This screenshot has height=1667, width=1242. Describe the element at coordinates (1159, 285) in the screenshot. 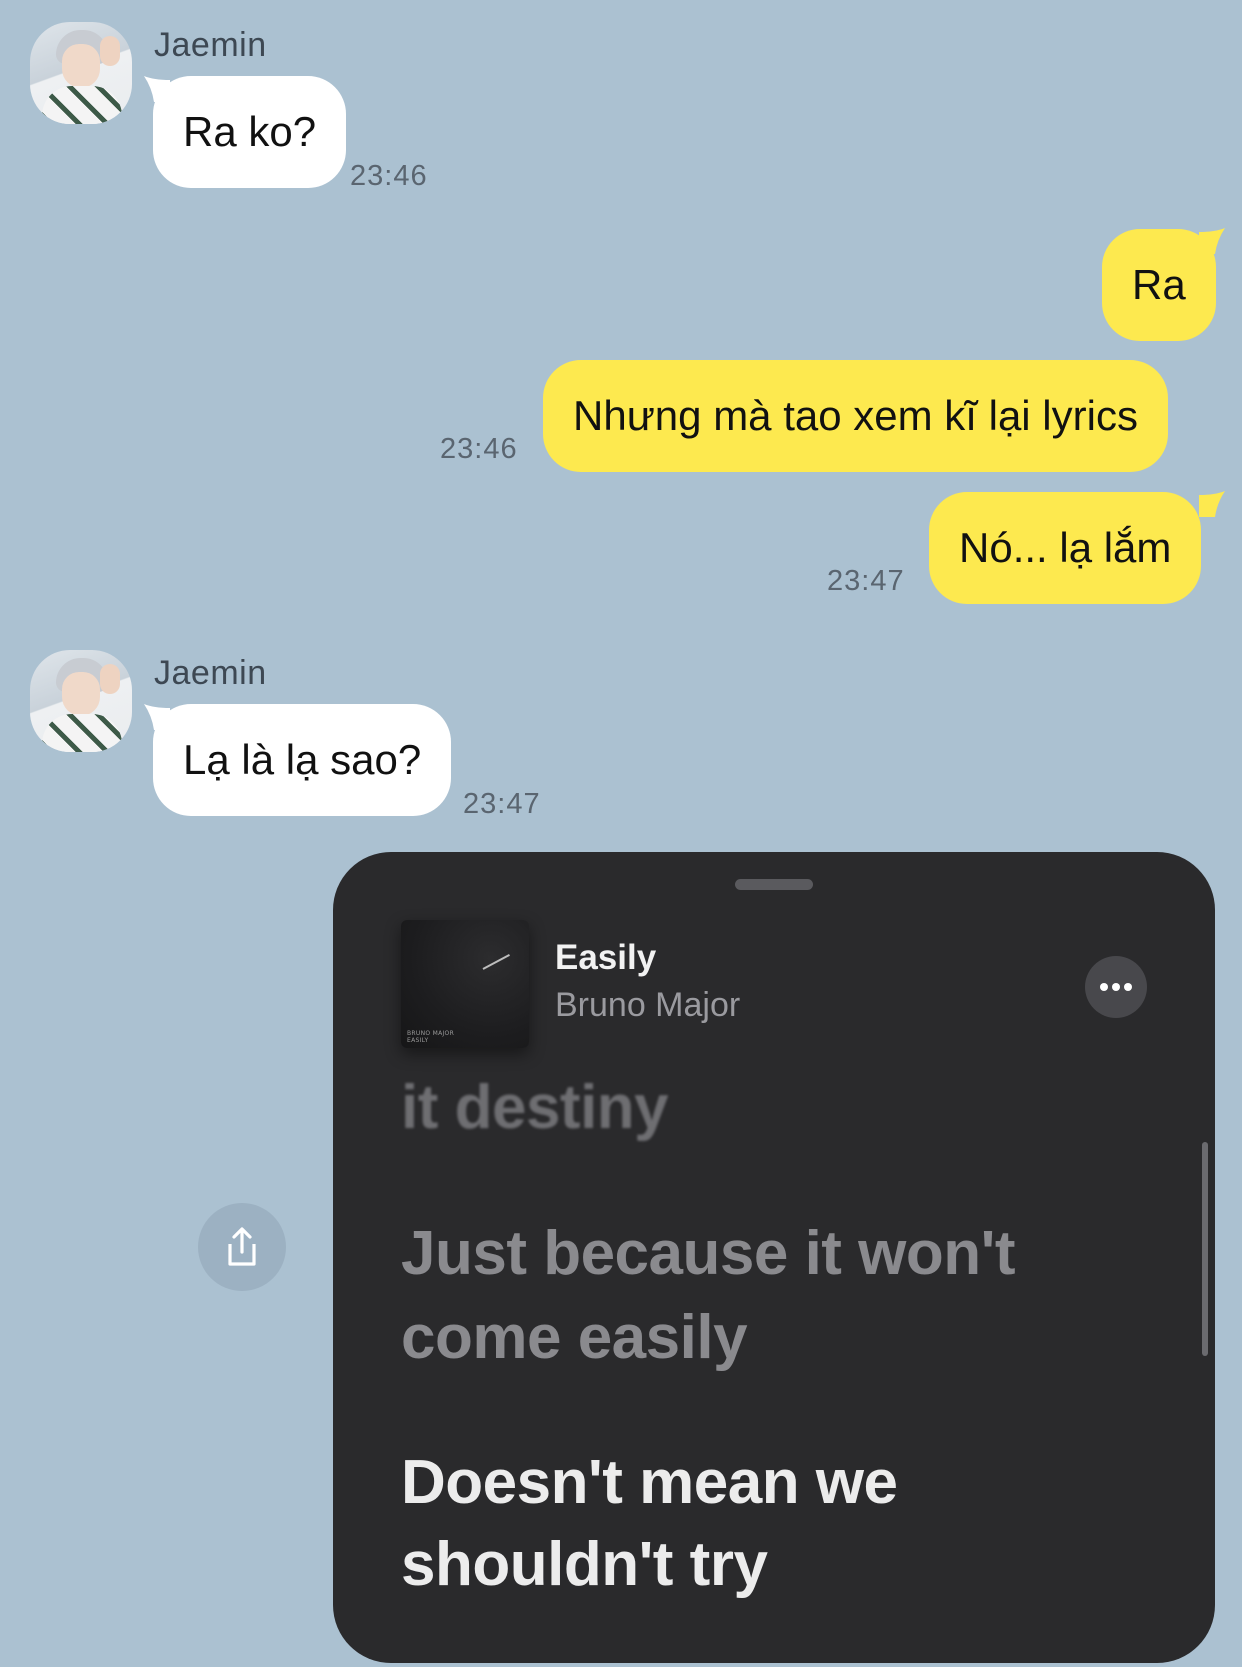

I see `message-bubble-outgoing: Ra` at that location.